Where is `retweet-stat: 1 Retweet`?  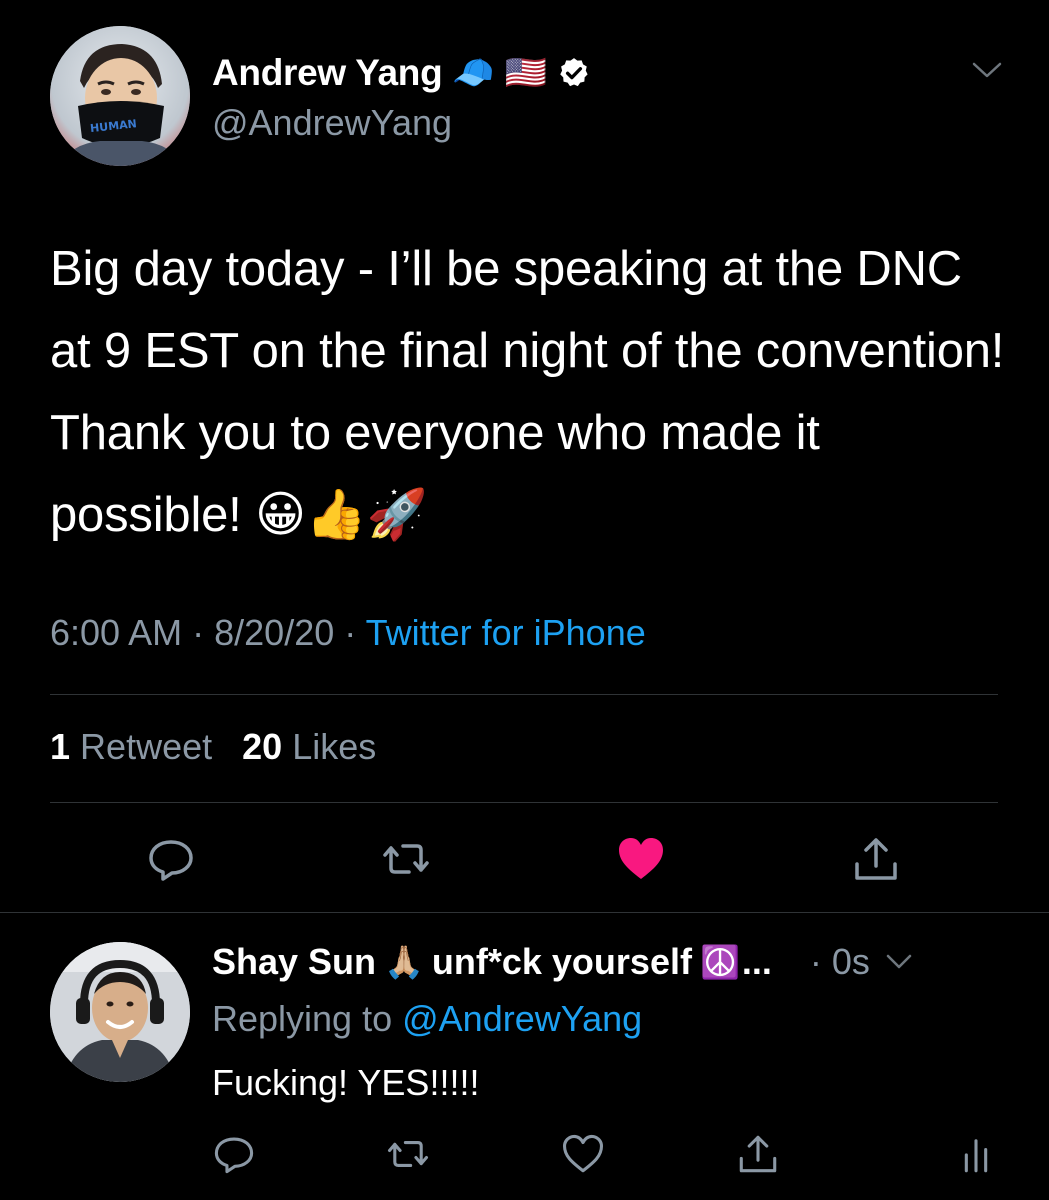 retweet-stat: 1 Retweet is located at coordinates (131, 746).